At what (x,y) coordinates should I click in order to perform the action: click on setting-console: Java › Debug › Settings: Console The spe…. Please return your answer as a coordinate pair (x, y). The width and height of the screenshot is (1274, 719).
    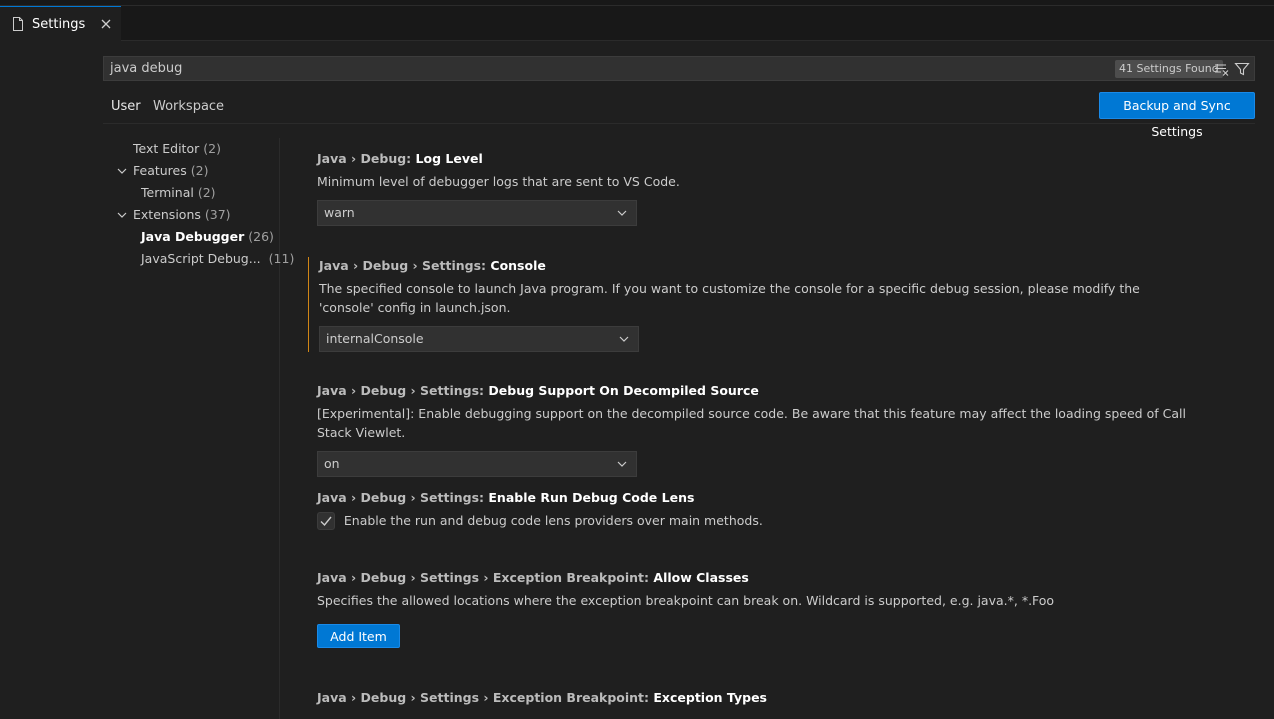
    Looking at the image, I should click on (758, 304).